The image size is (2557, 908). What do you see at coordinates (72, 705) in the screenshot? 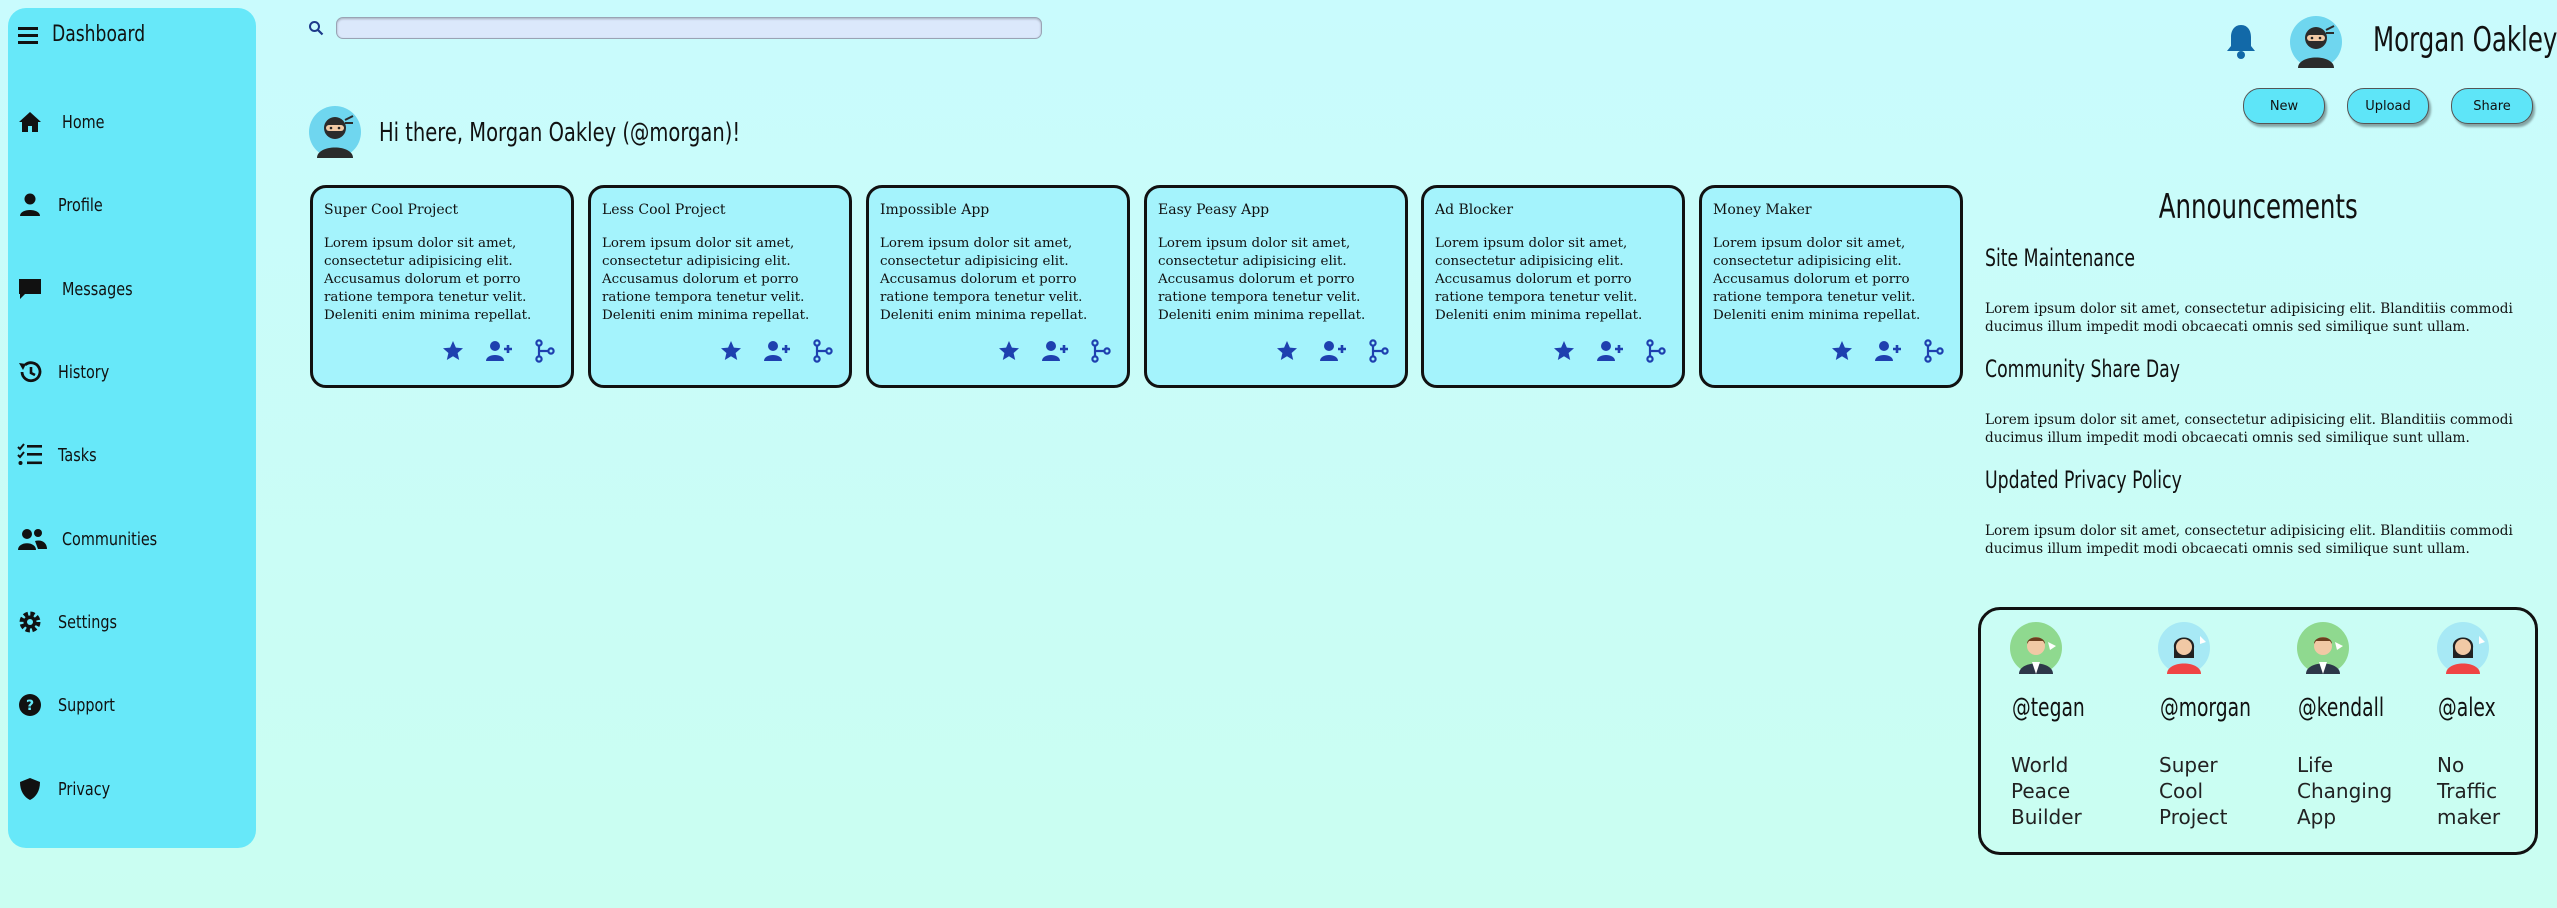
I see `sidebar-item-support: ? Support` at bounding box center [72, 705].